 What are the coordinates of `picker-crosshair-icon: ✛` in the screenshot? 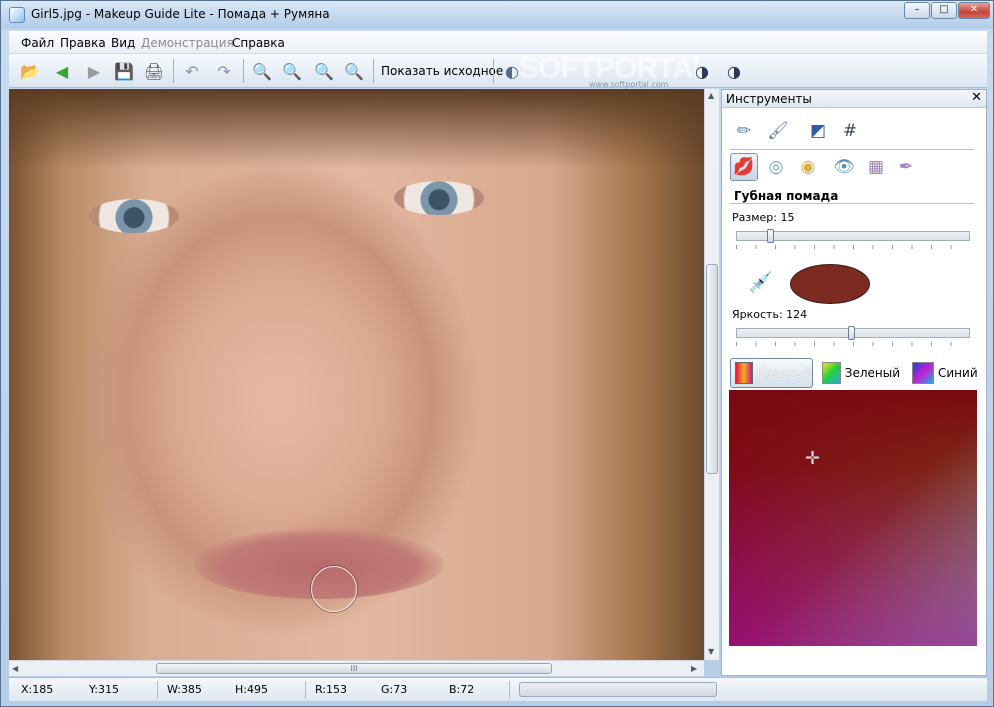 It's located at (812, 458).